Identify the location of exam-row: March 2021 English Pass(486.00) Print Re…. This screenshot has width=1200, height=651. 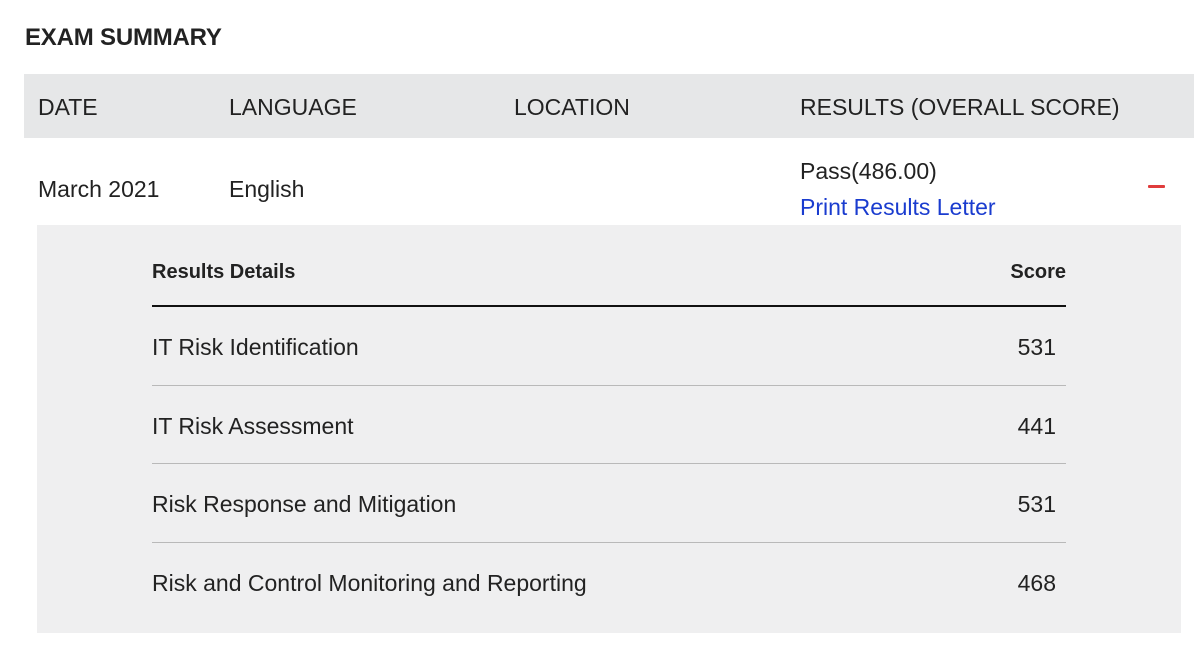
(609, 181).